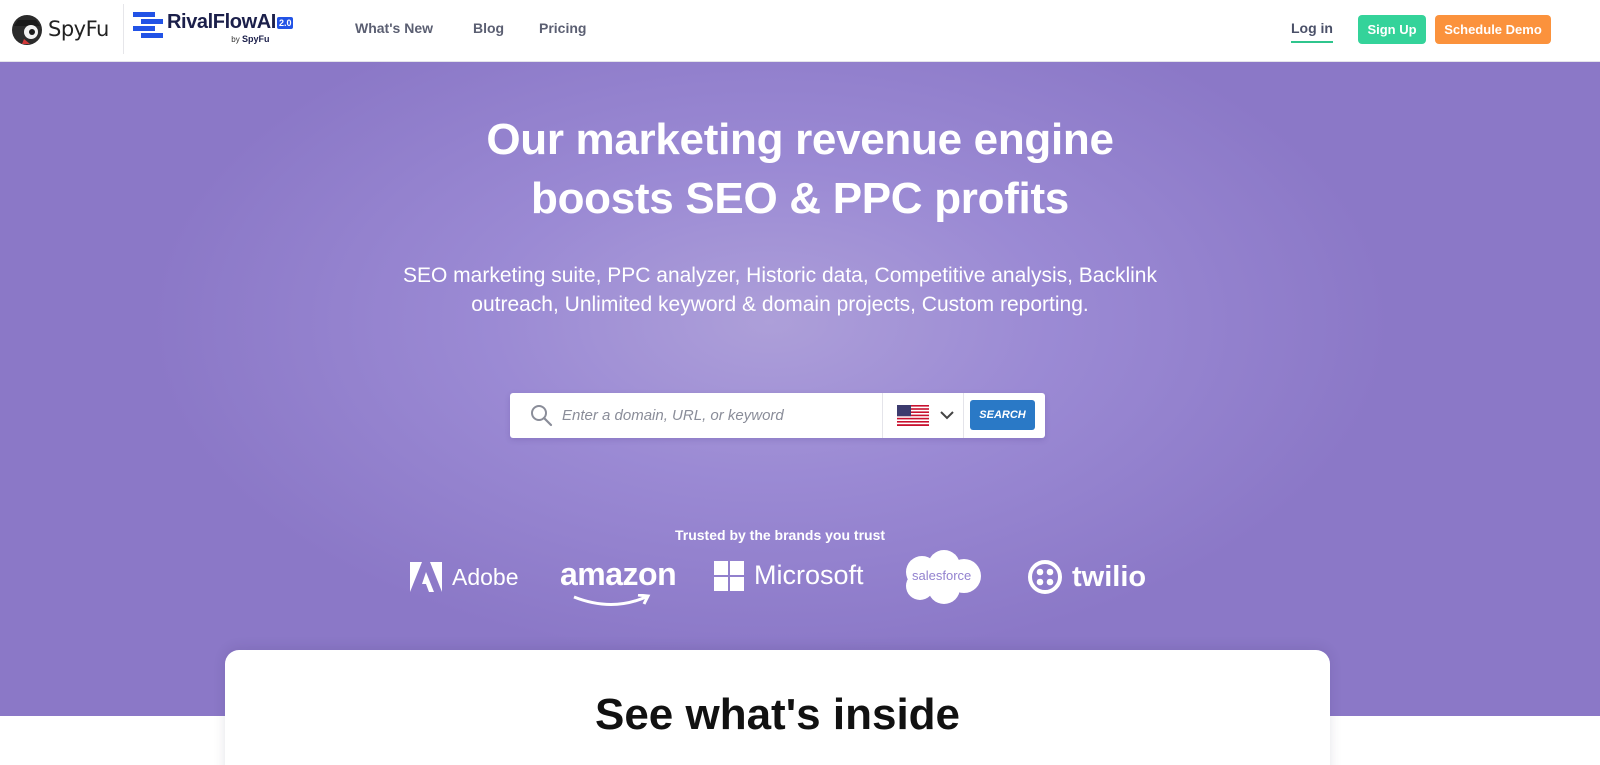 The image size is (1600, 765). I want to click on signup-button: Sign Up, so click(1392, 29).